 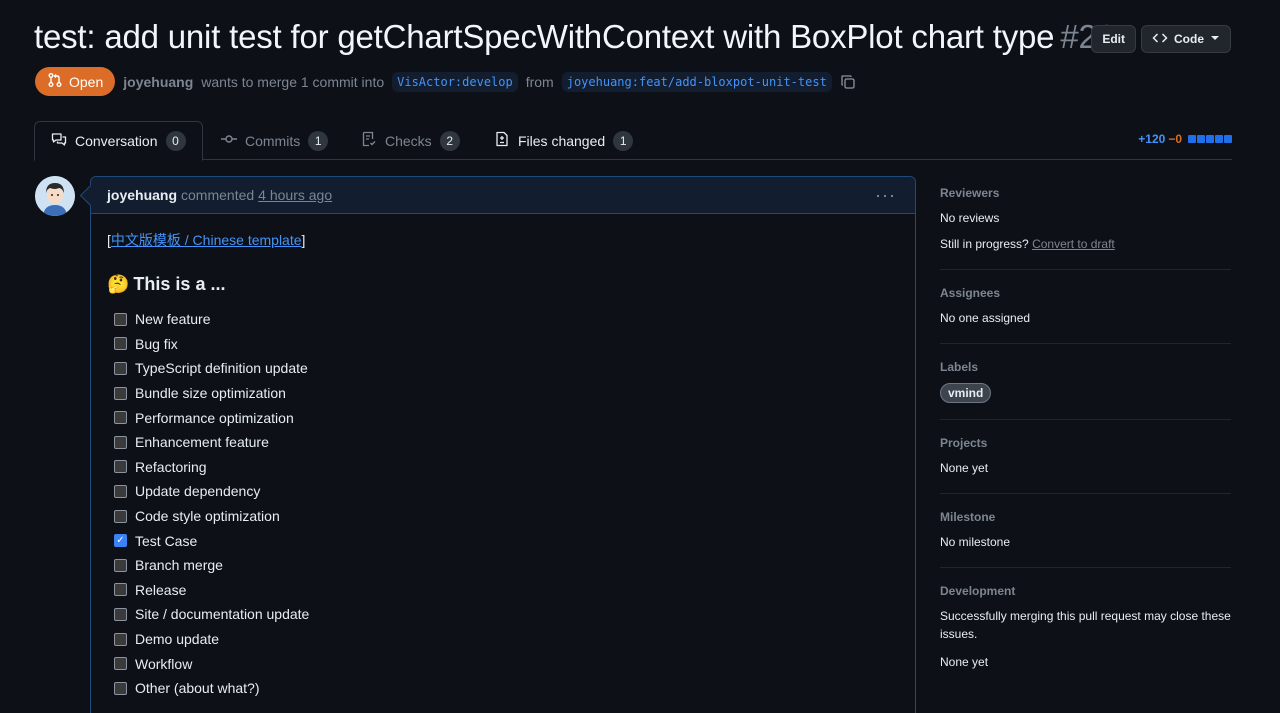 I want to click on checklist-item: Workflow, so click(x=506, y=663).